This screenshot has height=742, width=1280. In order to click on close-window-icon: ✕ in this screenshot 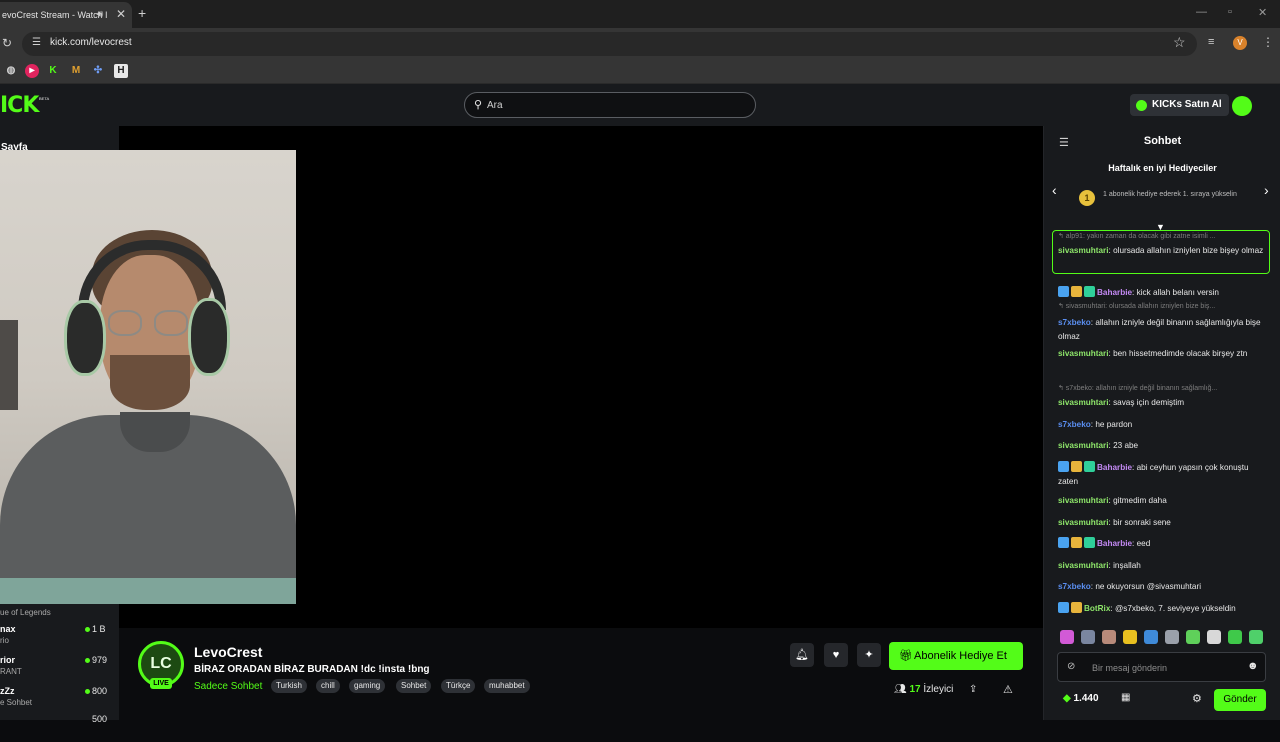, I will do `click(1262, 12)`.